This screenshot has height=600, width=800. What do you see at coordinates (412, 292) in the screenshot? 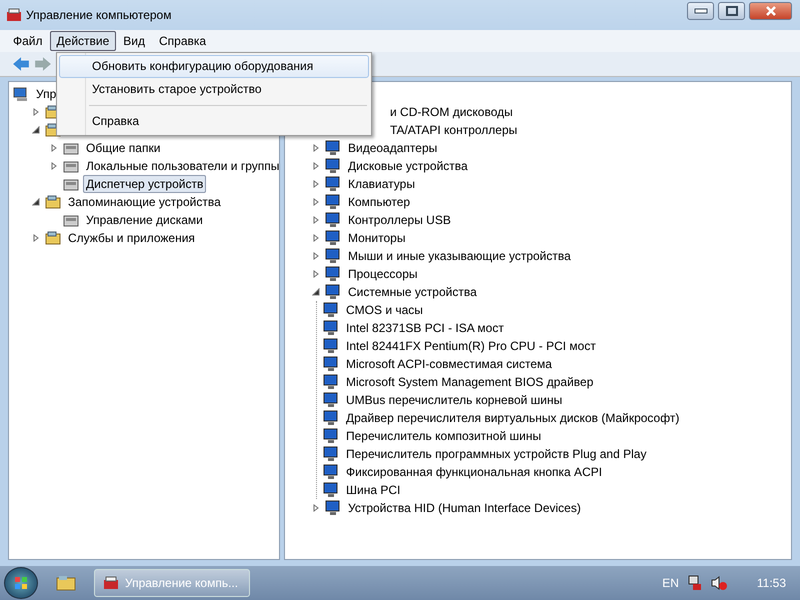
I see `tree-item: Системные устройства` at bounding box center [412, 292].